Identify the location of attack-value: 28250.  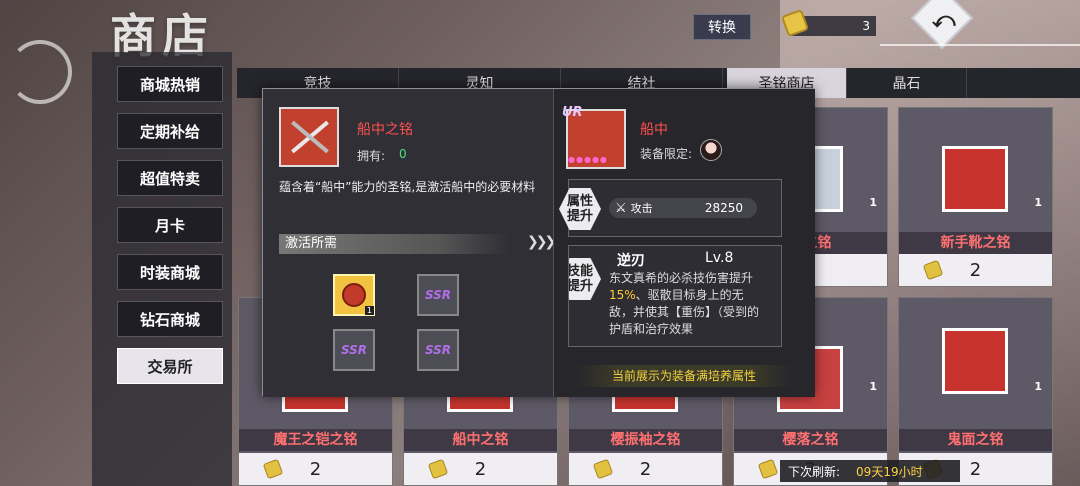
(723, 208).